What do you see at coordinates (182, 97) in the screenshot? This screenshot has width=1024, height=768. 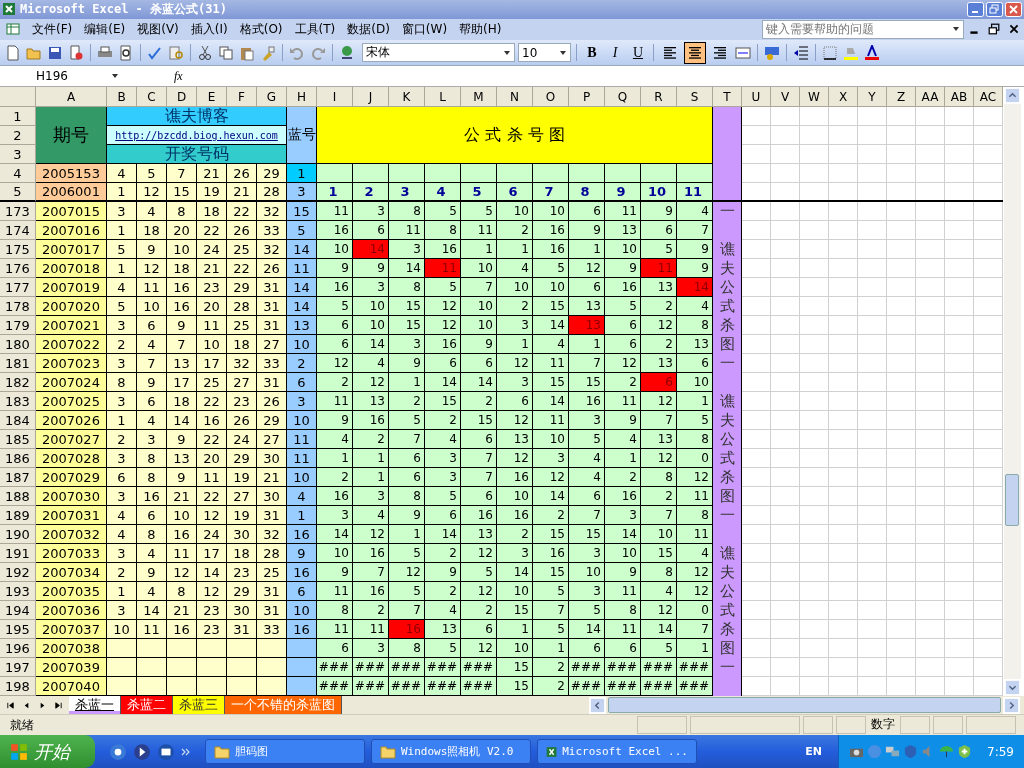 I see `column-header: D` at bounding box center [182, 97].